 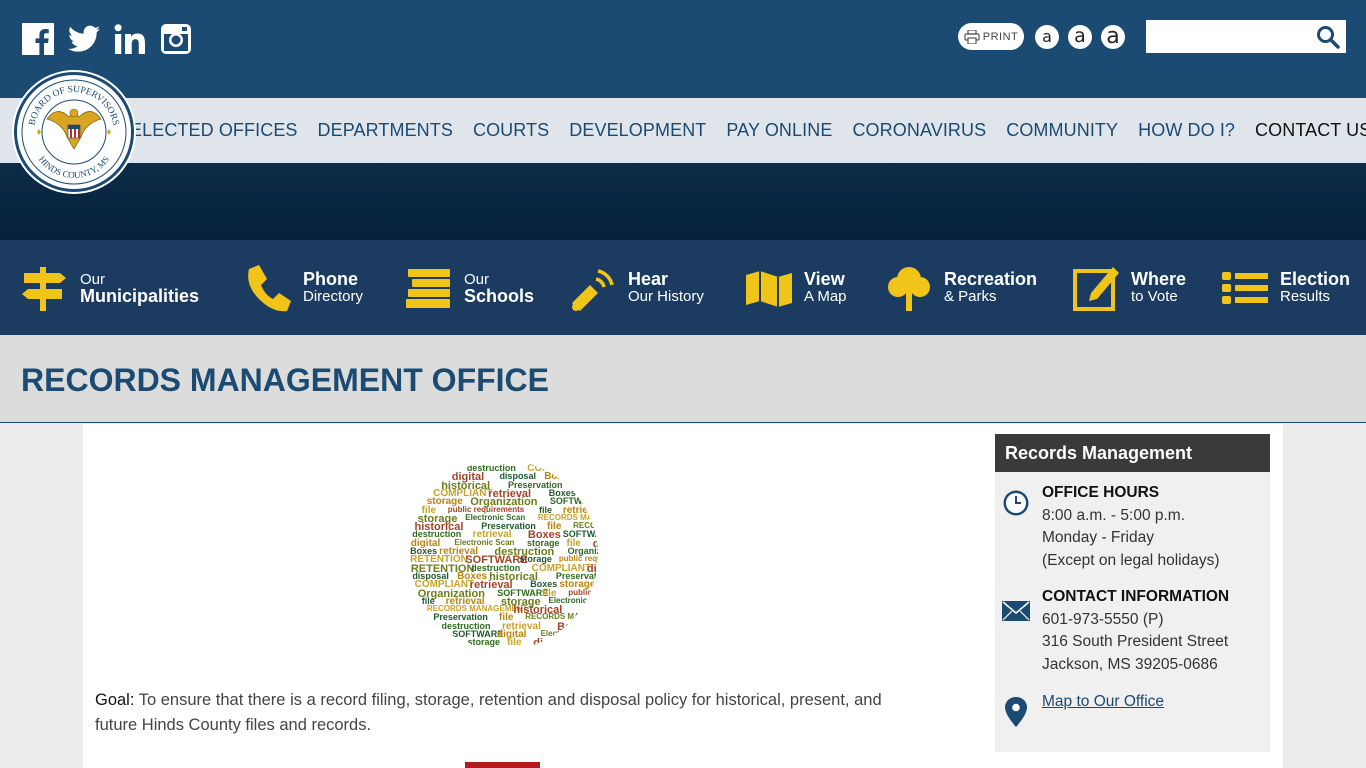 I want to click on office-hours-heading: OFFICE HOURS, so click(x=1101, y=492).